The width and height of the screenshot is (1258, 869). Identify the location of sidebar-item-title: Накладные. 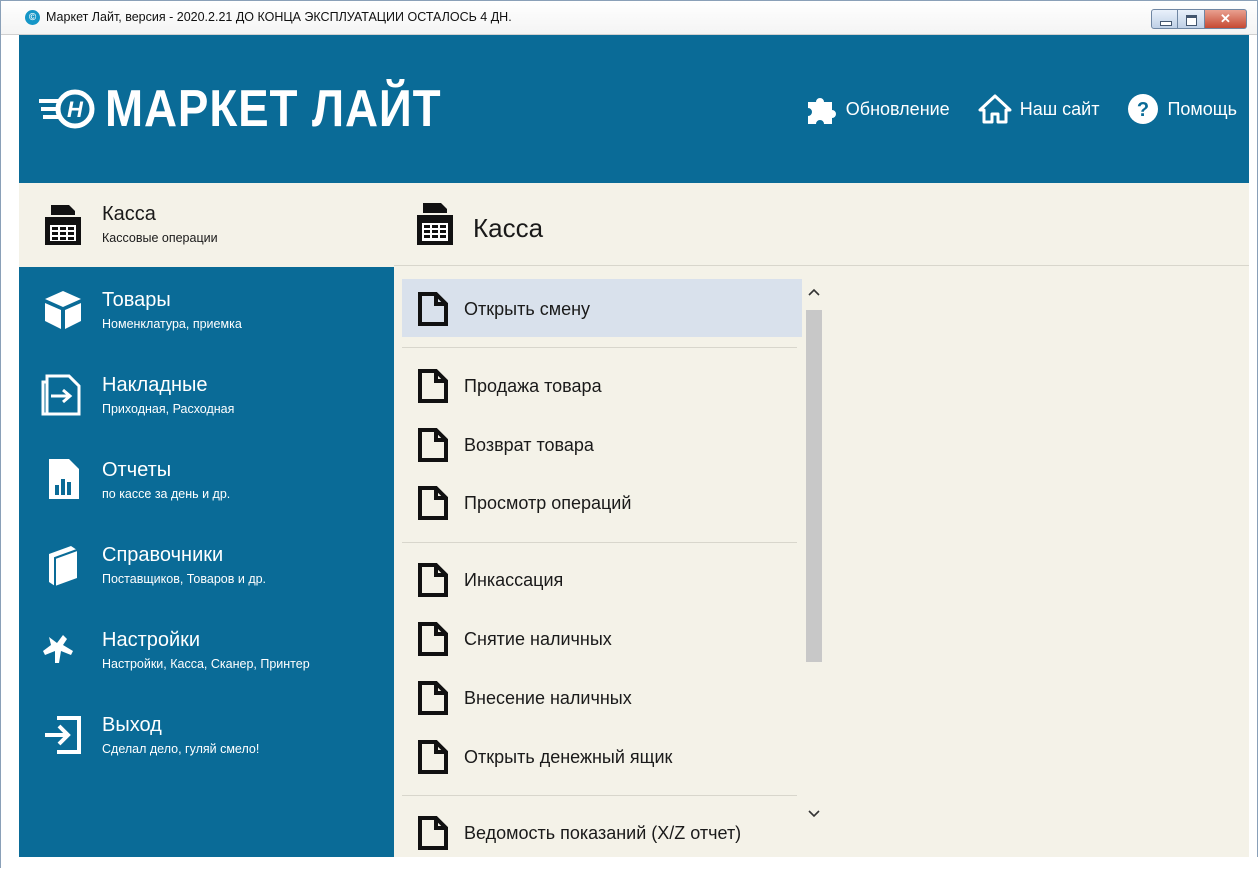
(155, 385).